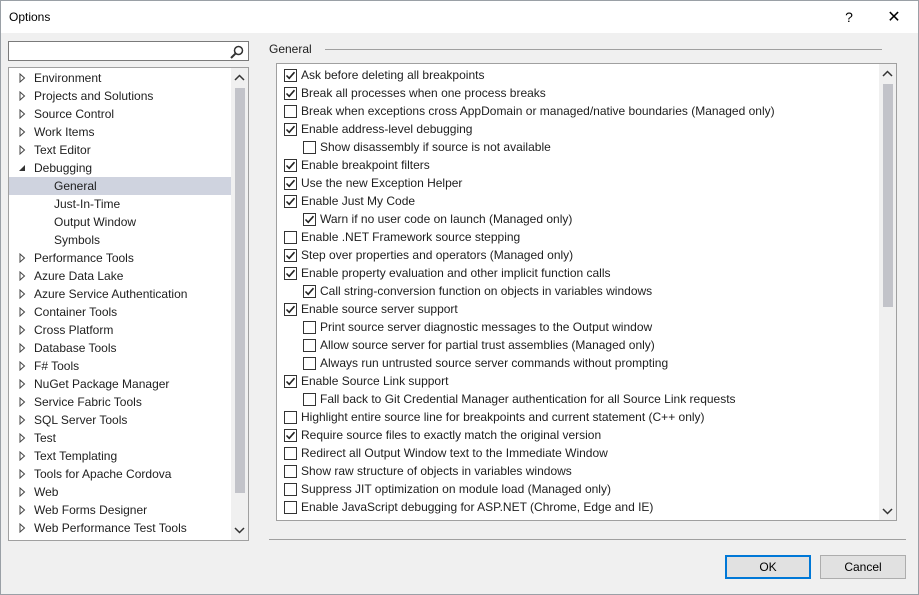  I want to click on options-scrollbar, so click(887, 292).